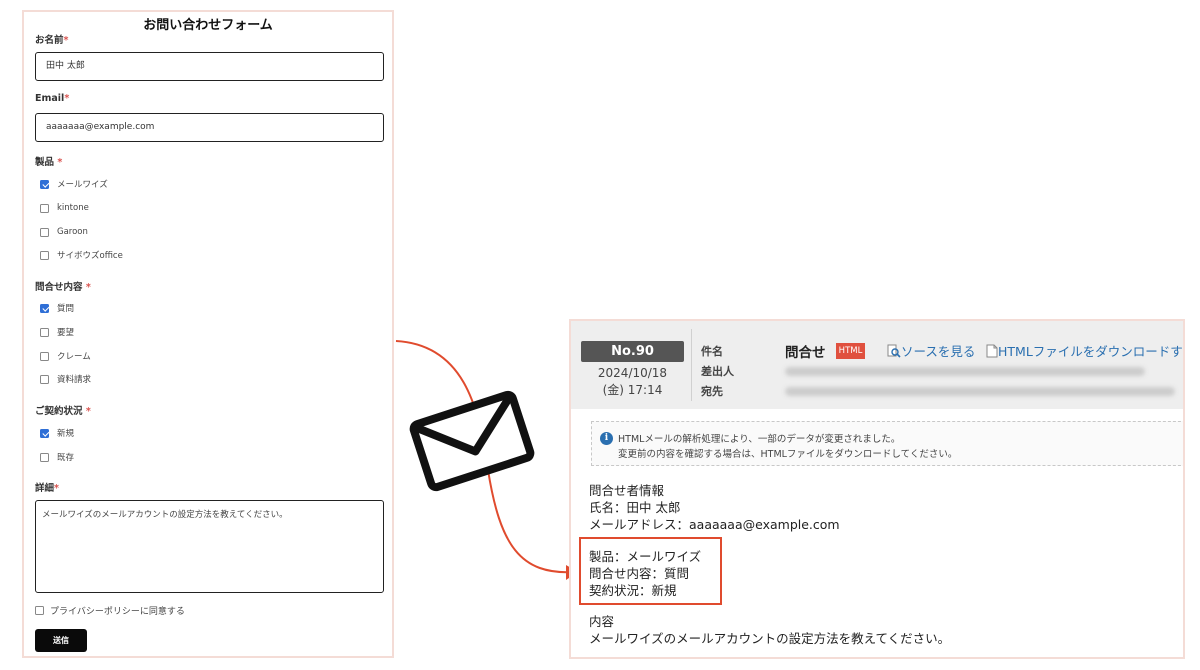  Describe the element at coordinates (208, 25) in the screenshot. I see `form-title: お問い合わせフォーム` at that location.